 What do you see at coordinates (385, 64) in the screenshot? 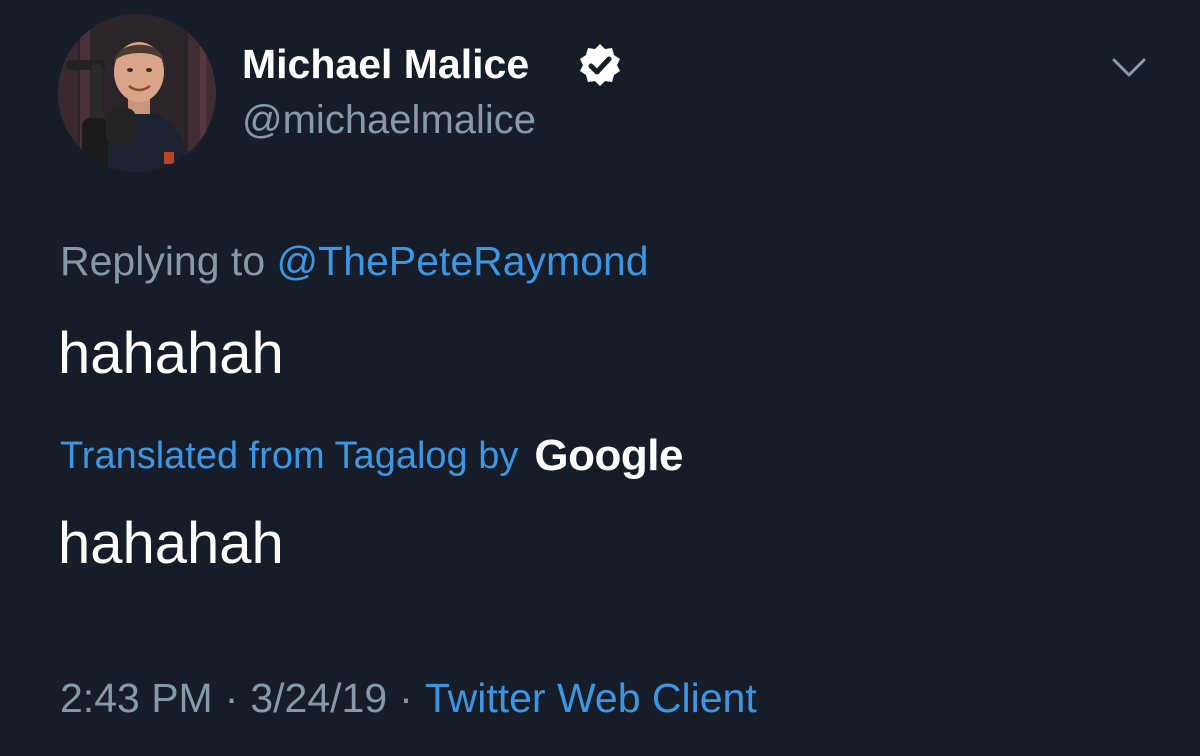
I see `display-name: Michael Malice` at bounding box center [385, 64].